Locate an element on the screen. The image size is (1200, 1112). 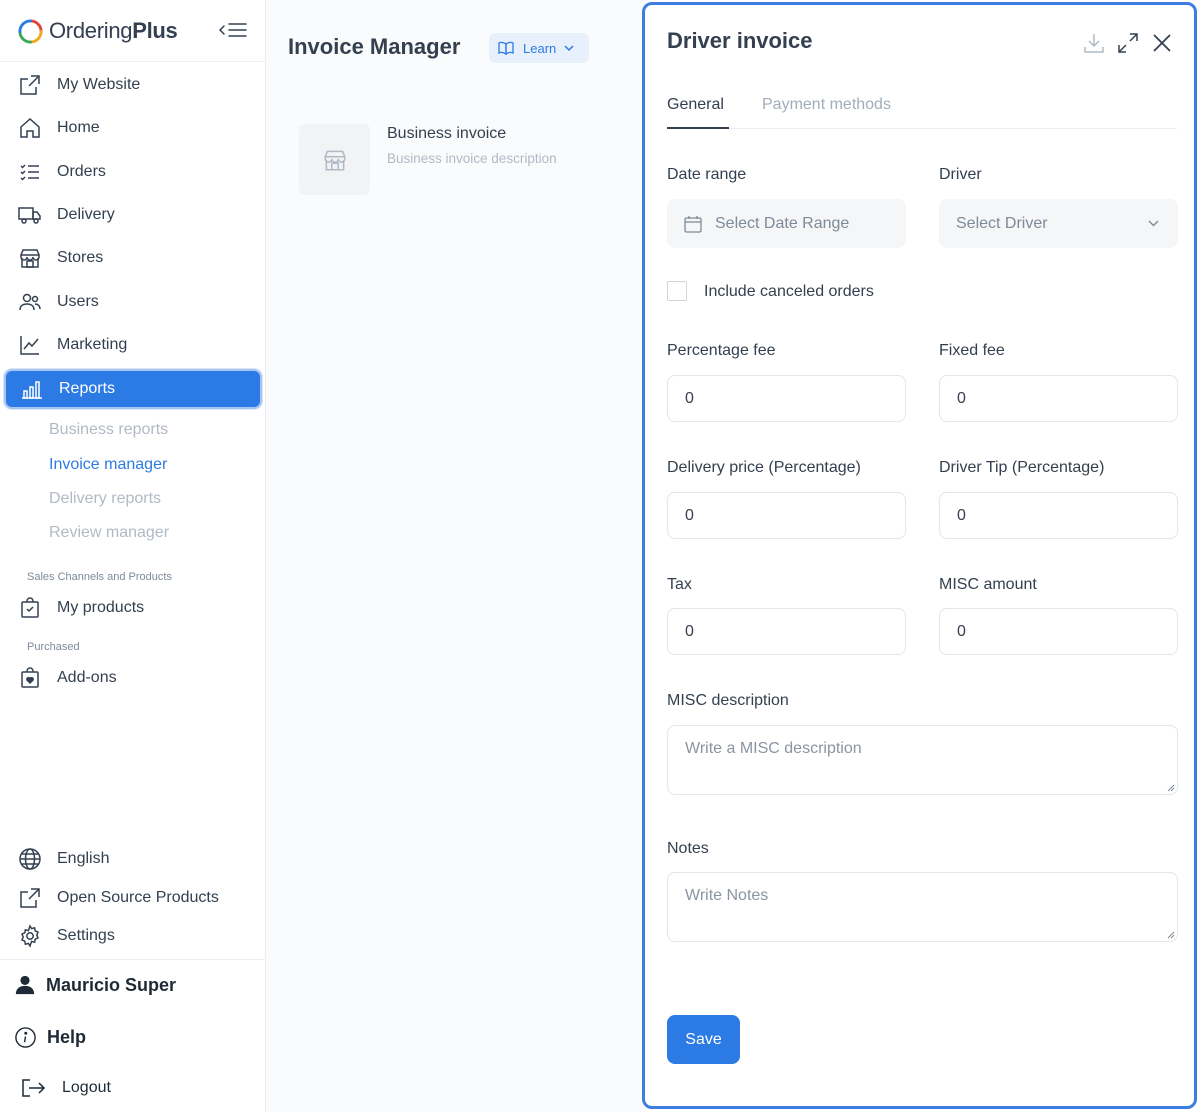
sidebar-subitem-business-reports: Business reports is located at coordinates (108, 430).